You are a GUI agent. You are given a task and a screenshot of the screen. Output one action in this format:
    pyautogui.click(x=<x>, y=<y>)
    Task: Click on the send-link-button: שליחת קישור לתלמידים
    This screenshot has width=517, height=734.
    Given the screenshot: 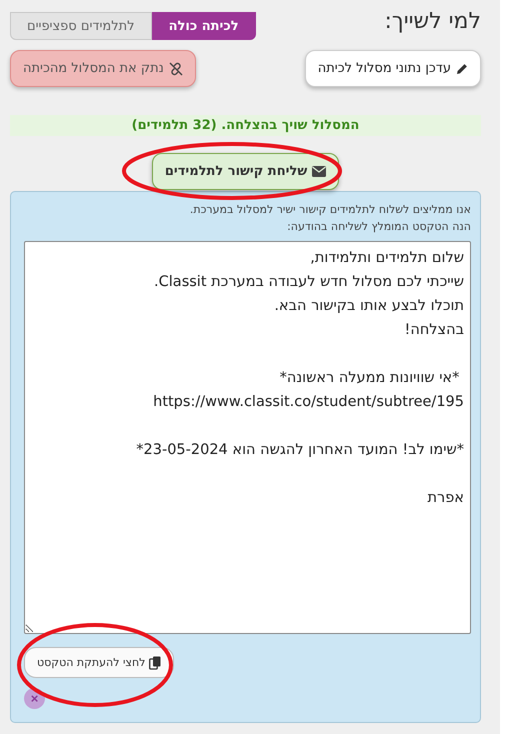 What is the action you would take?
    pyautogui.click(x=246, y=171)
    